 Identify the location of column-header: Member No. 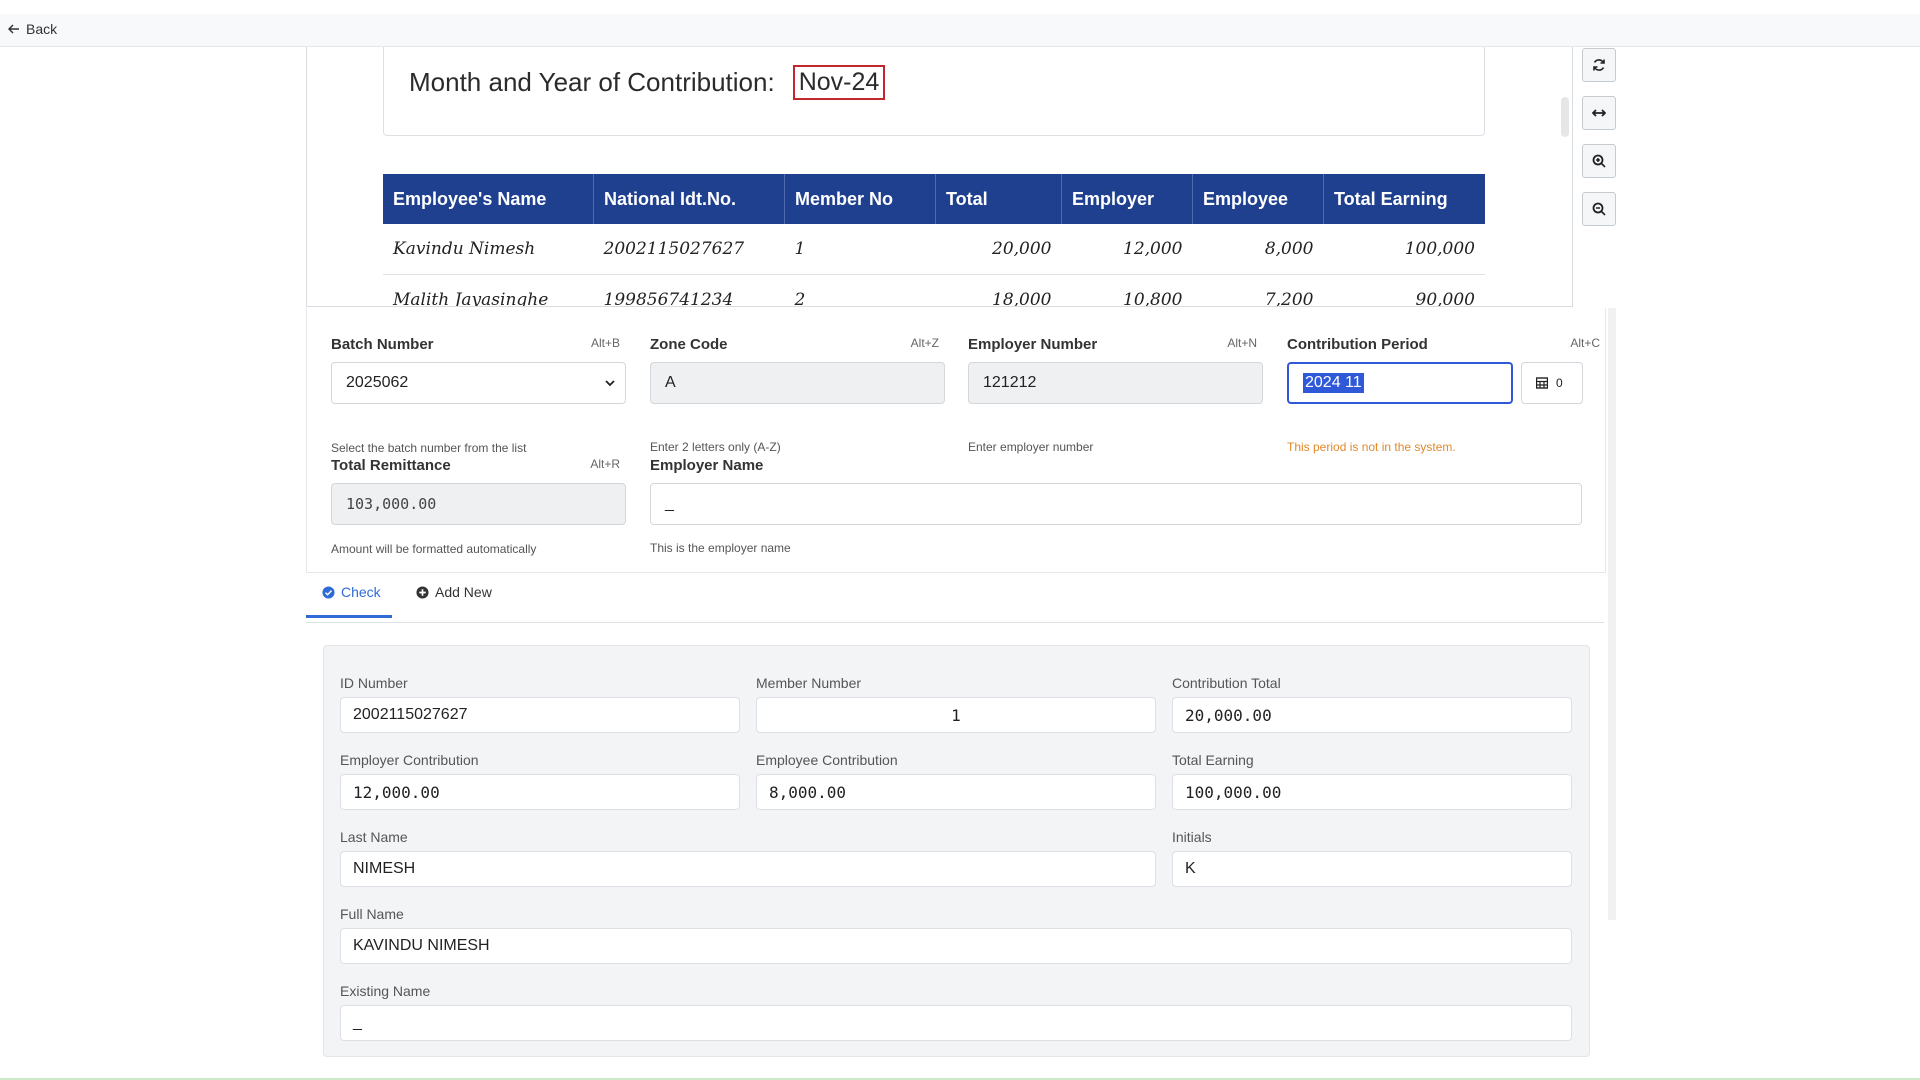
(860, 199).